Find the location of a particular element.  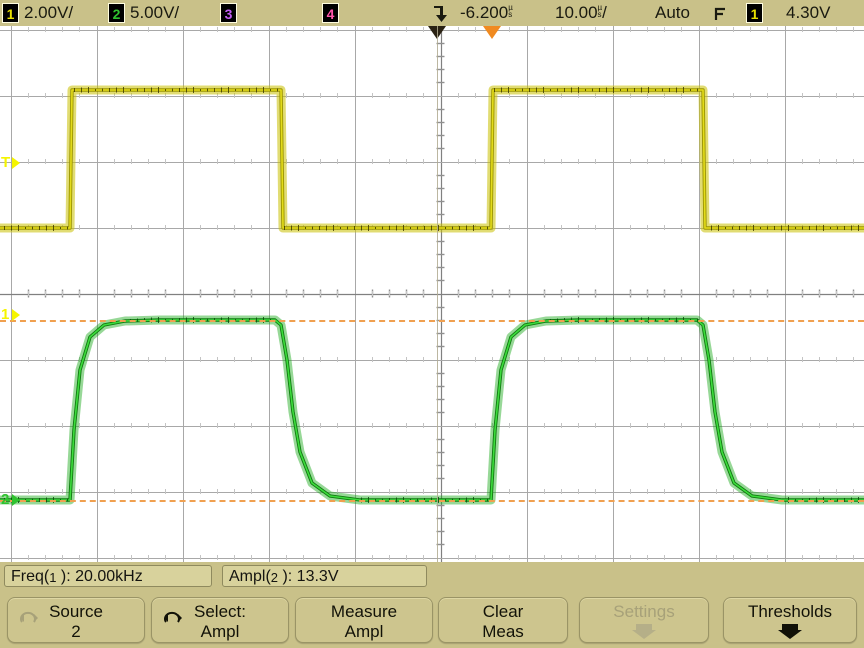

channel-2-badge: 2 is located at coordinates (116, 13).